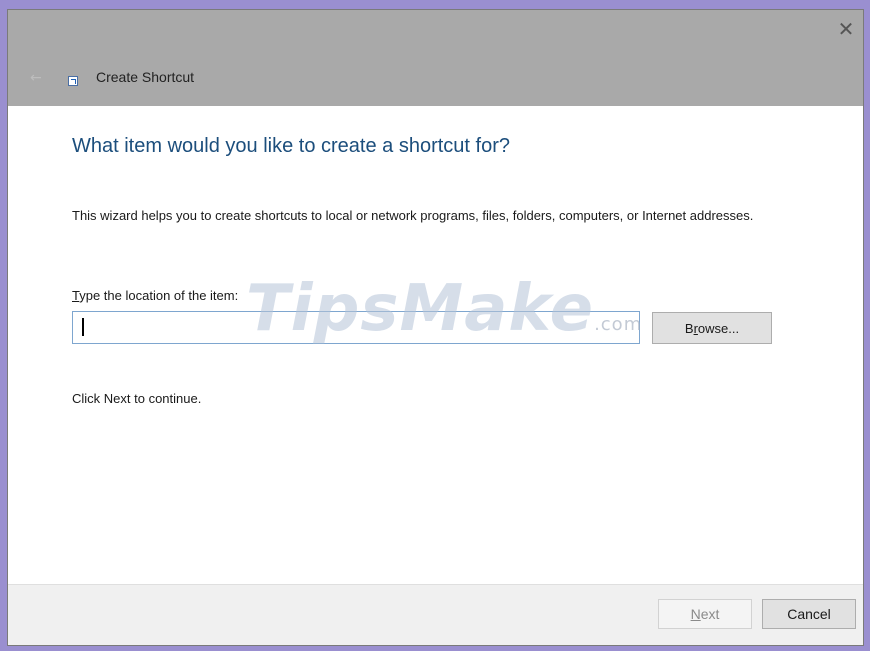 This screenshot has width=870, height=651. I want to click on browse-label-prefix: B, so click(689, 328).